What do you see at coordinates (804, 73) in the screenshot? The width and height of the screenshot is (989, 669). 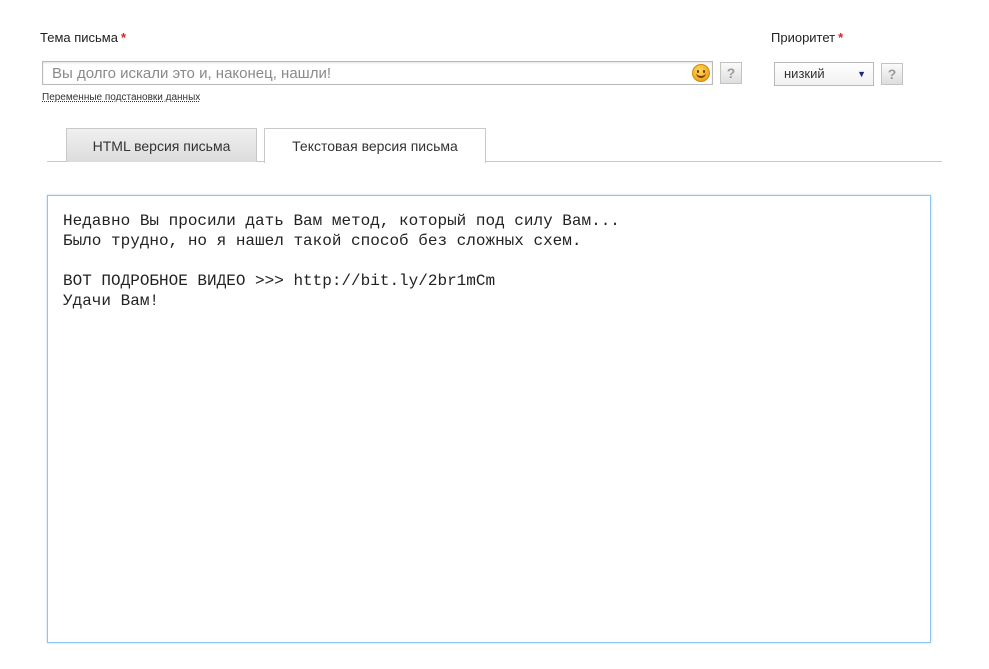 I see `priority-selected-value: низкий` at bounding box center [804, 73].